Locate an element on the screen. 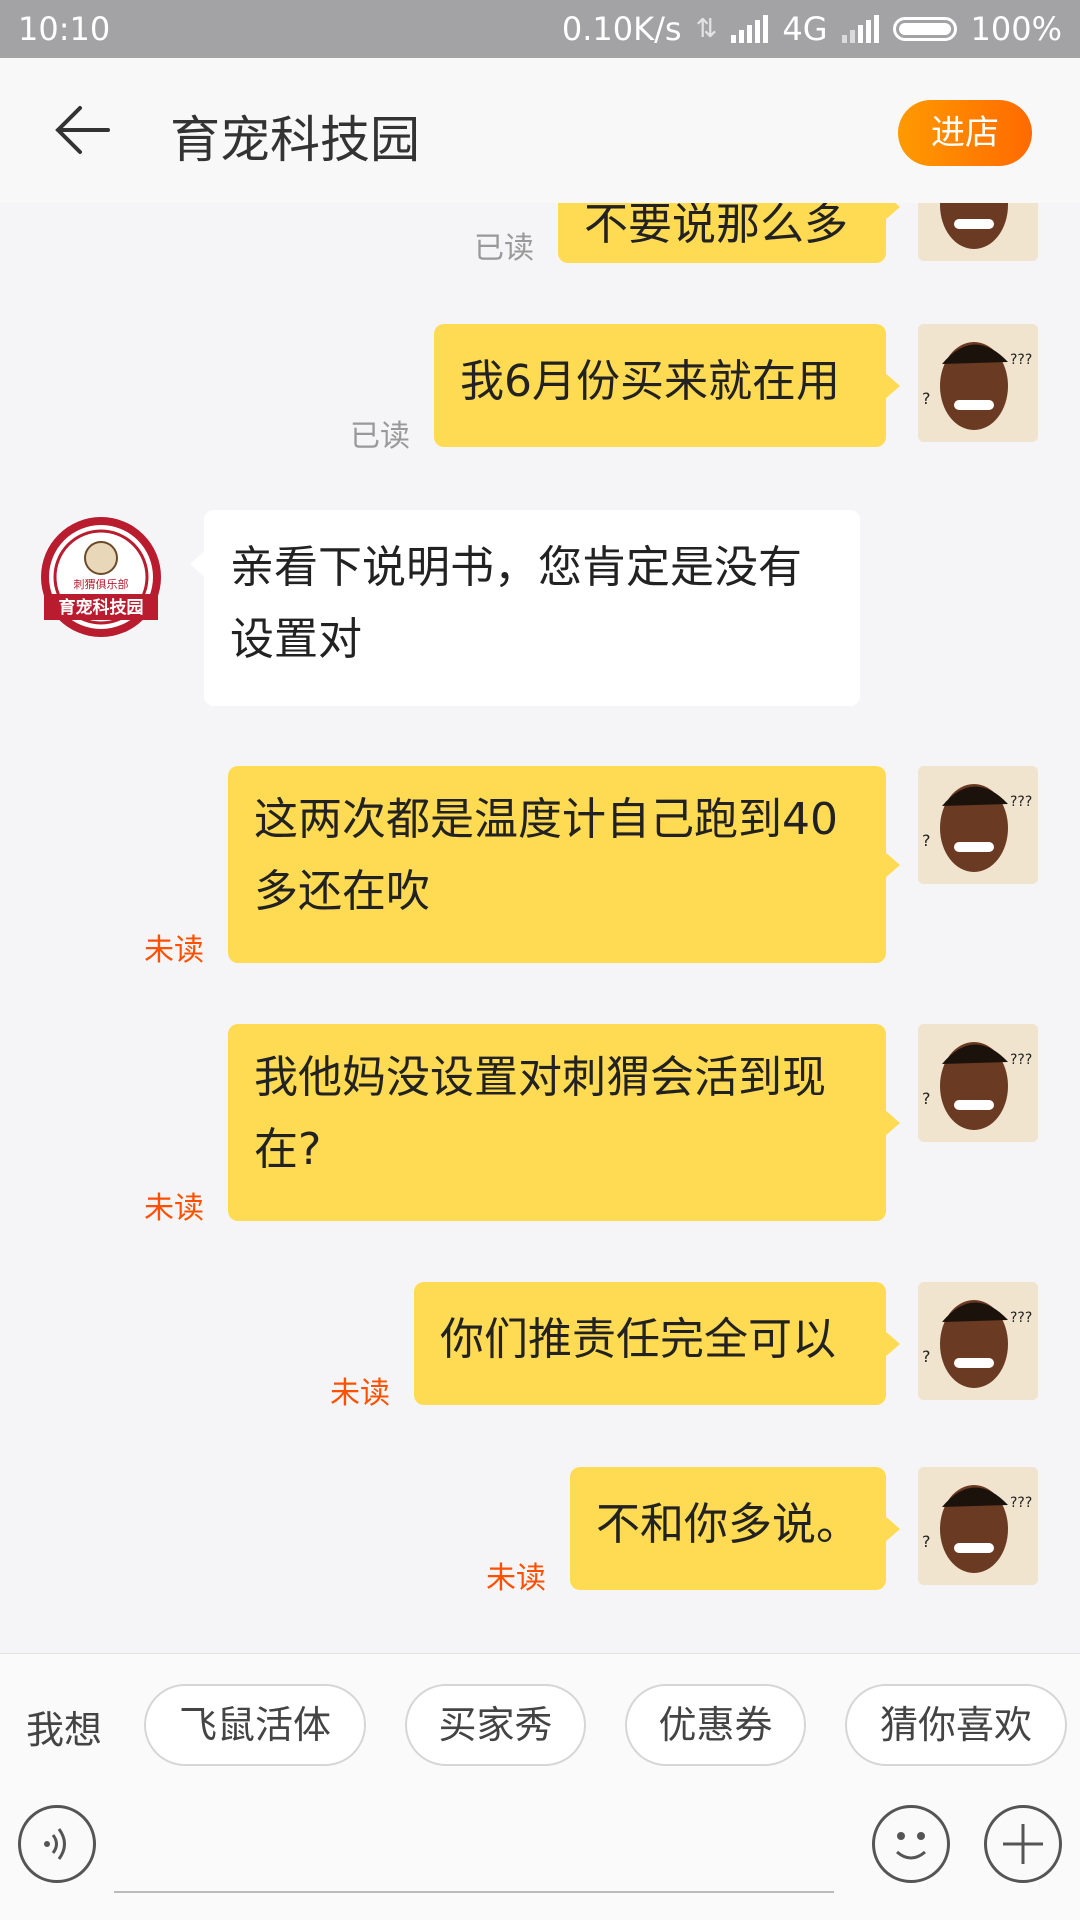 The image size is (1080, 1920). message-text: 不要说那么多 is located at coordinates (716, 226).